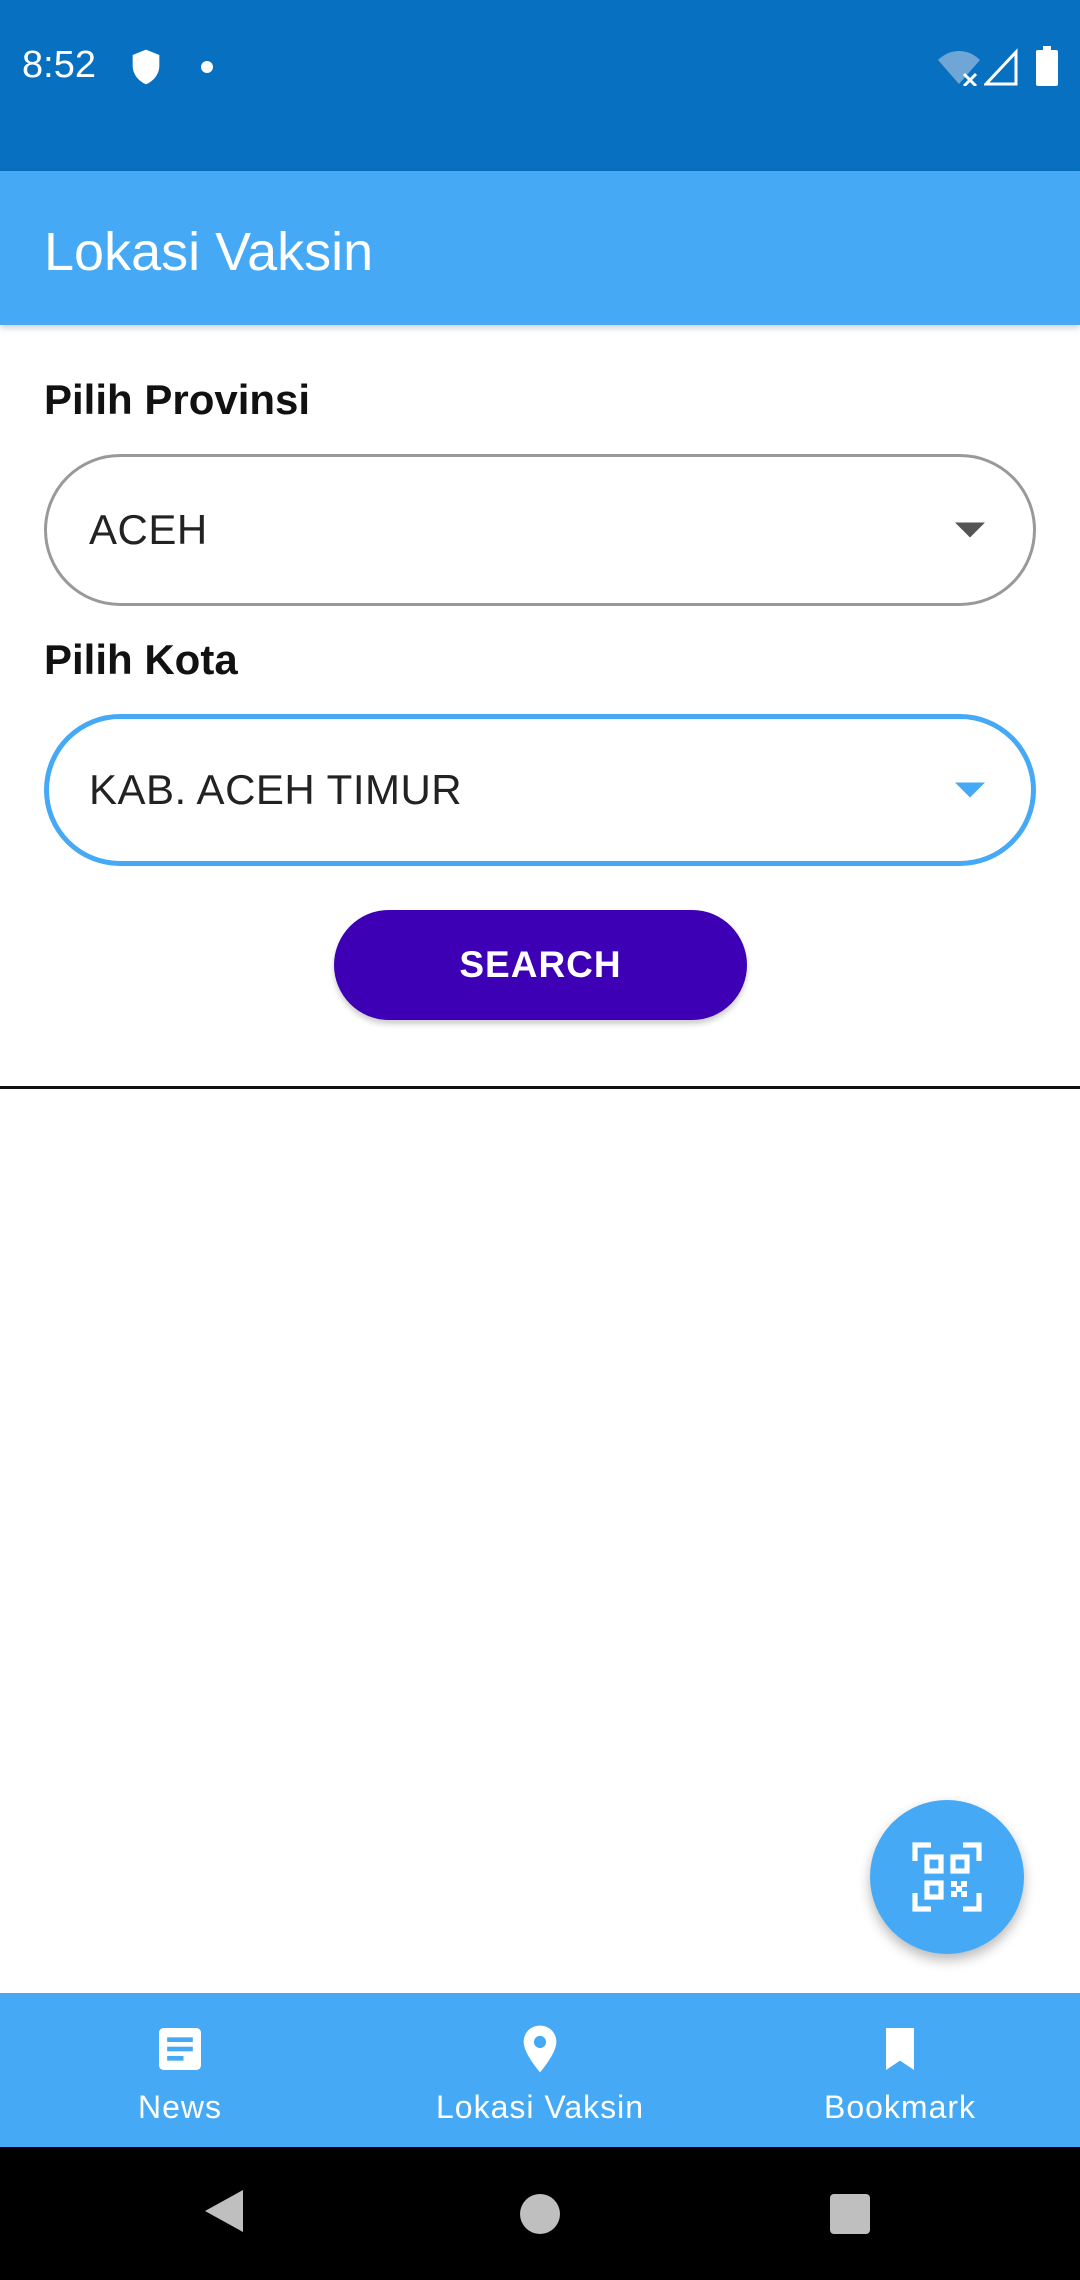 Image resolution: width=1080 pixels, height=2280 pixels. What do you see at coordinates (146, 67) in the screenshot?
I see `shield-icon` at bounding box center [146, 67].